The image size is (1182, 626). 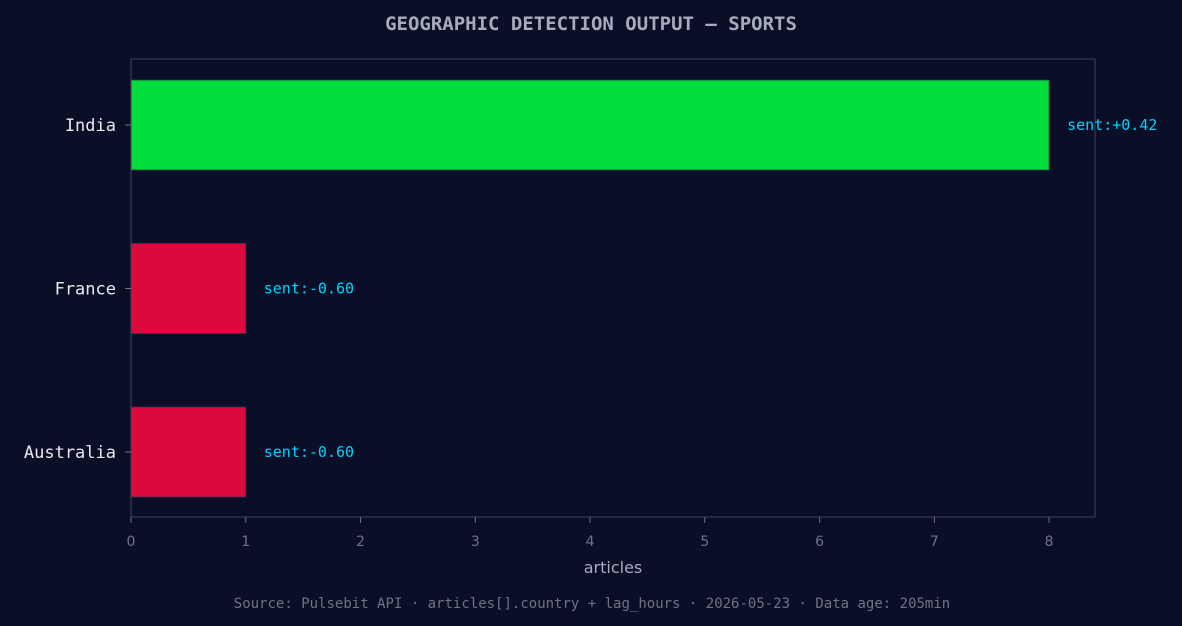 I want to click on bar-france, so click(x=188, y=288).